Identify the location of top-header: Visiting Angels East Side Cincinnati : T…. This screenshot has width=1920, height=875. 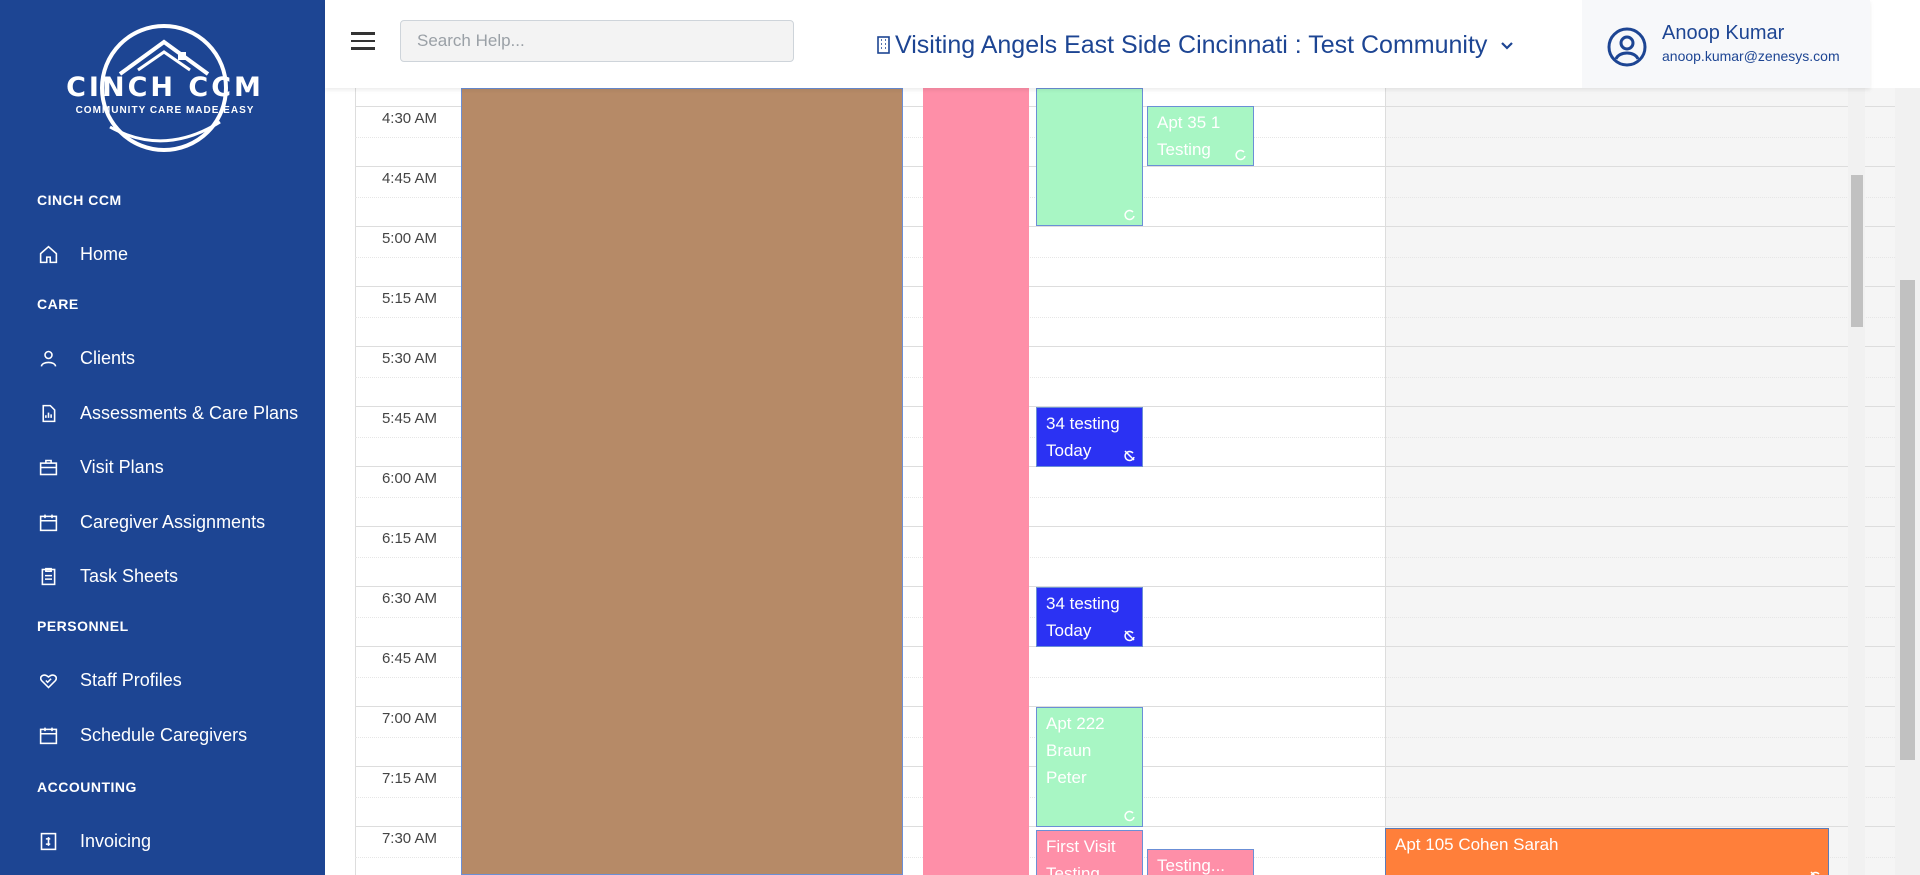
(1097, 44).